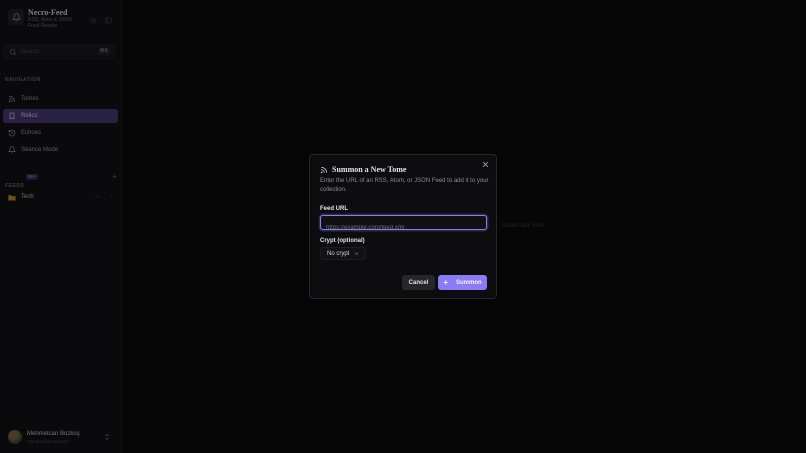 The image size is (806, 453). I want to click on feed-url-field, so click(403, 225).